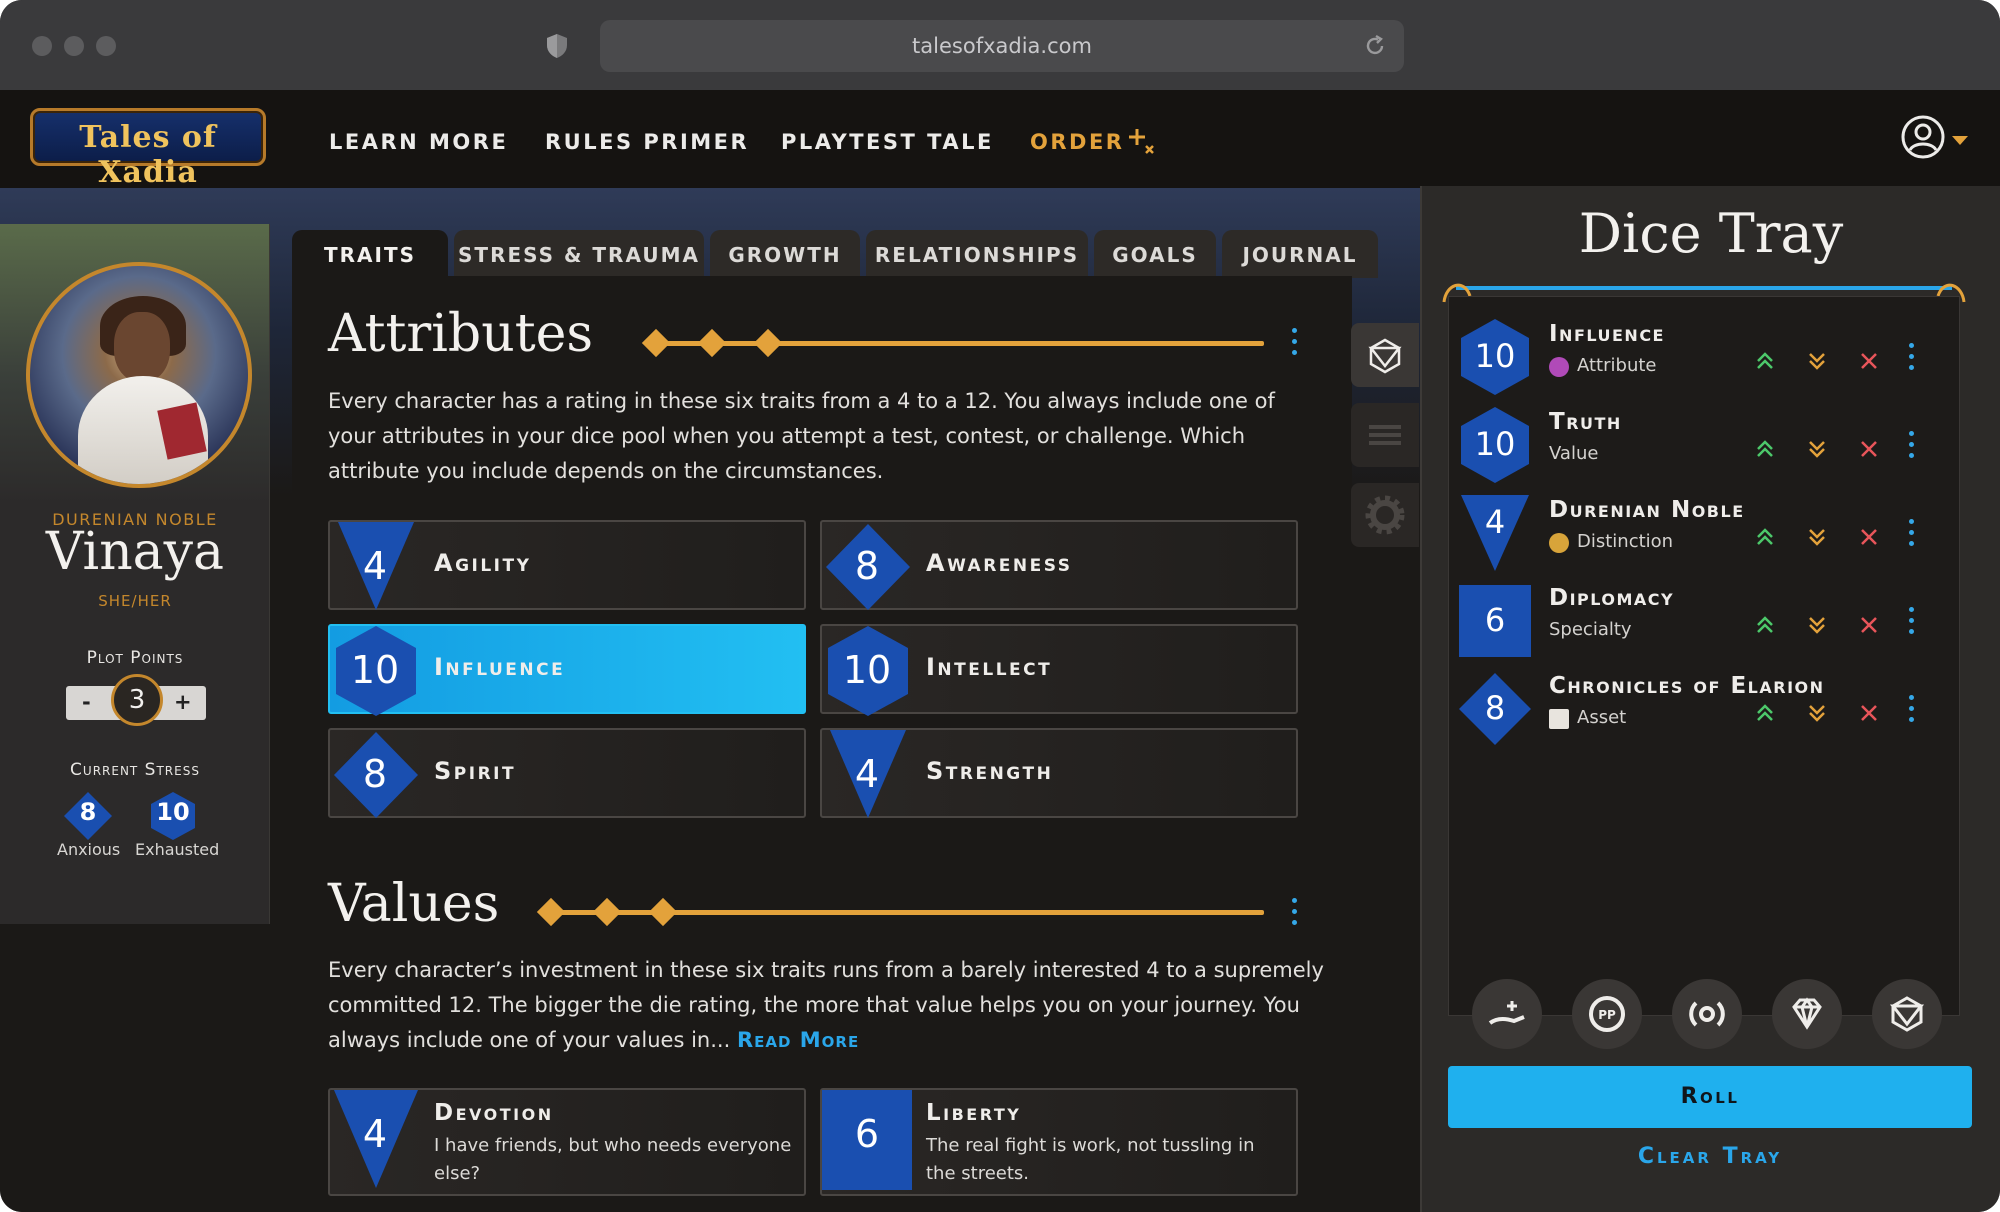  What do you see at coordinates (1707, 1014) in the screenshot?
I see `tray-resonance-button` at bounding box center [1707, 1014].